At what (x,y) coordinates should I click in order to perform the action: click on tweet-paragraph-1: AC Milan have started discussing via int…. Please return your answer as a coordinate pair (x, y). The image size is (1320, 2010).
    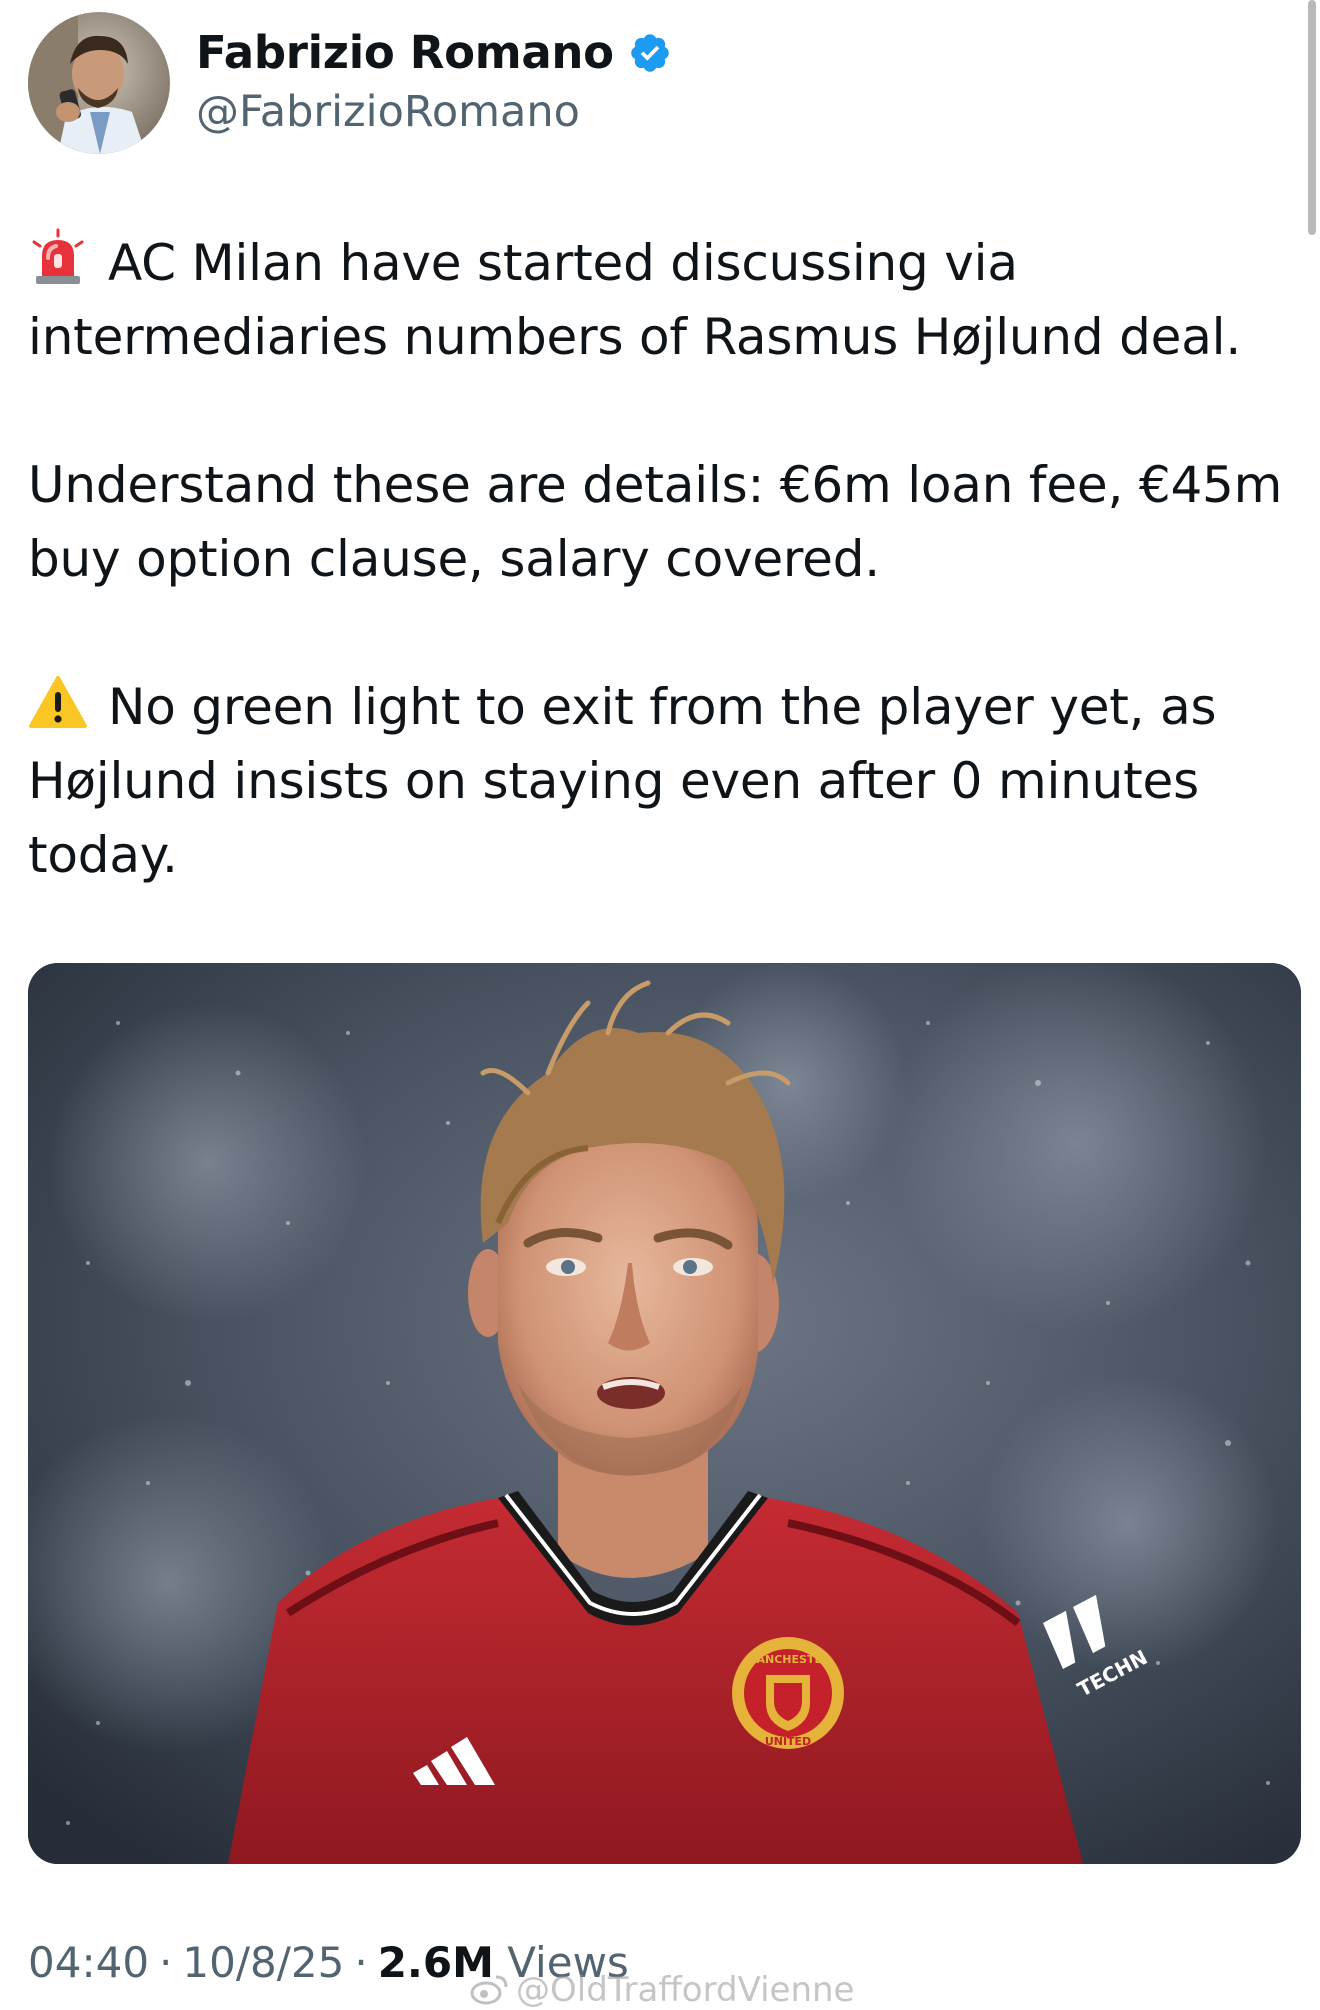
    Looking at the image, I should click on (658, 300).